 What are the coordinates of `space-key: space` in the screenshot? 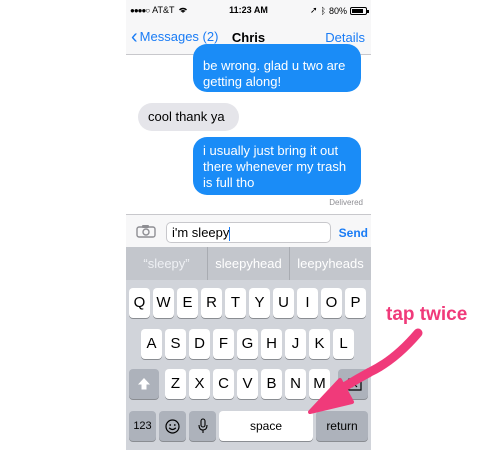 It's located at (266, 426).